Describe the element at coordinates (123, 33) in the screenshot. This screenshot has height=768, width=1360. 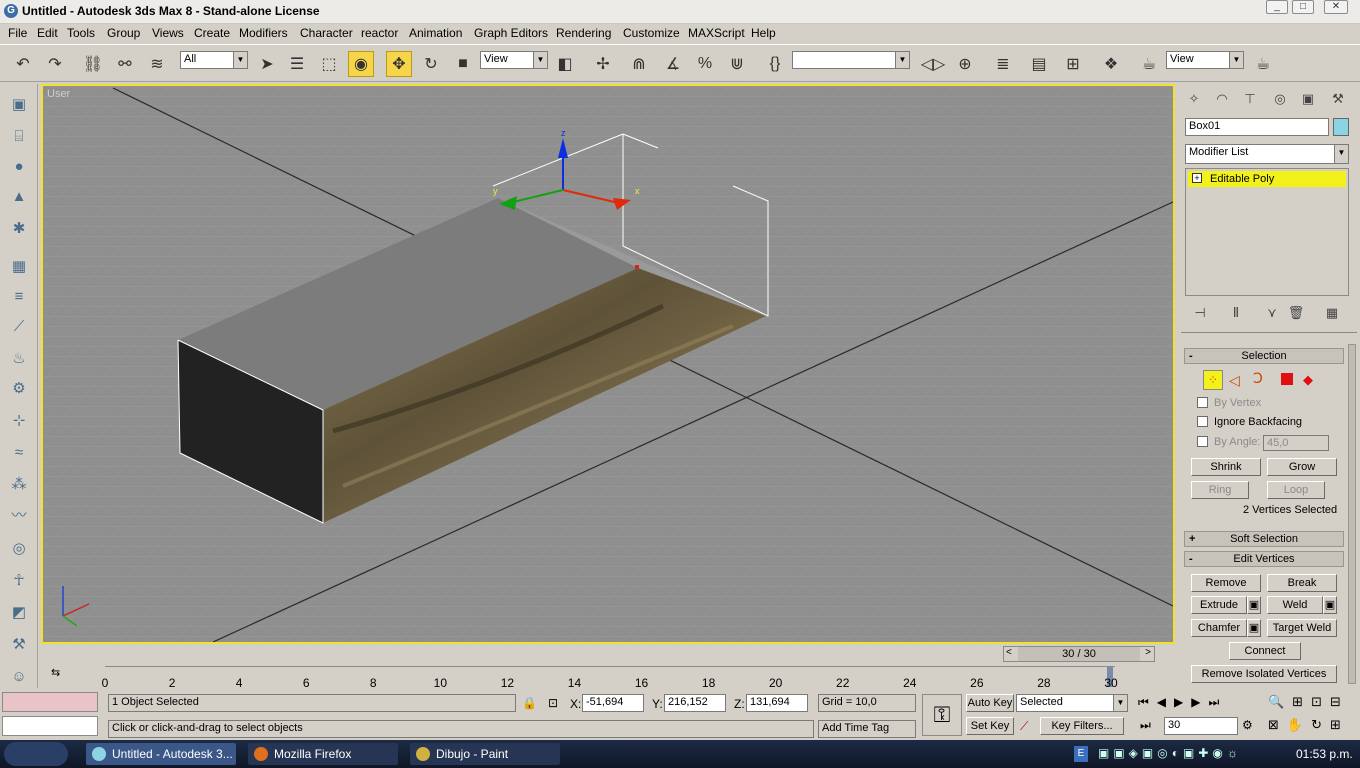
I see `menu-group: Group` at that location.